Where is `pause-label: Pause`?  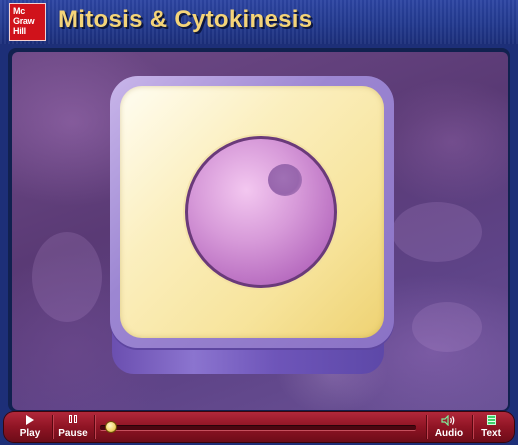
pause-label: Pause is located at coordinates (73, 433).